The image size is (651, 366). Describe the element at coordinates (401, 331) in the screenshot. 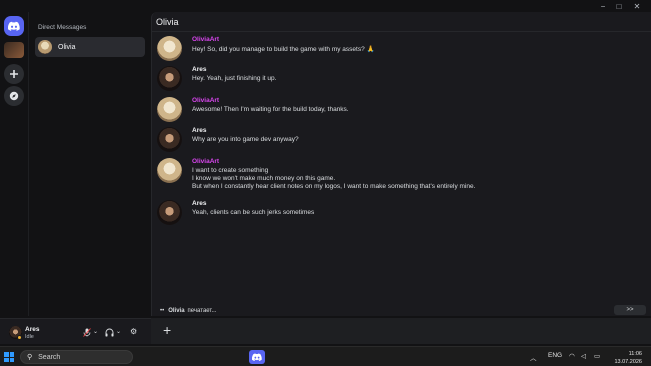

I see `message-composer: +` at that location.